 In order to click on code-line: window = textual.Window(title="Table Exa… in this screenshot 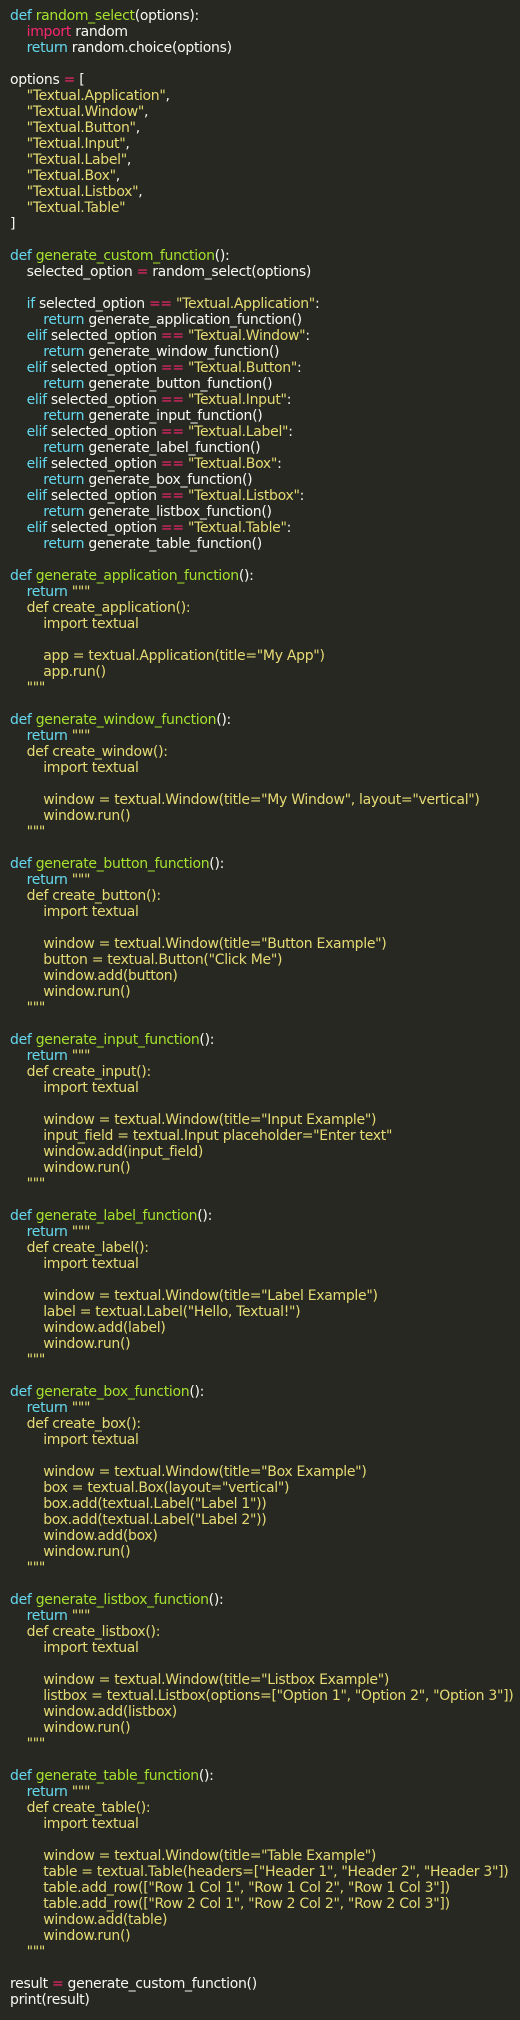, I will do `click(260, 1856)`.